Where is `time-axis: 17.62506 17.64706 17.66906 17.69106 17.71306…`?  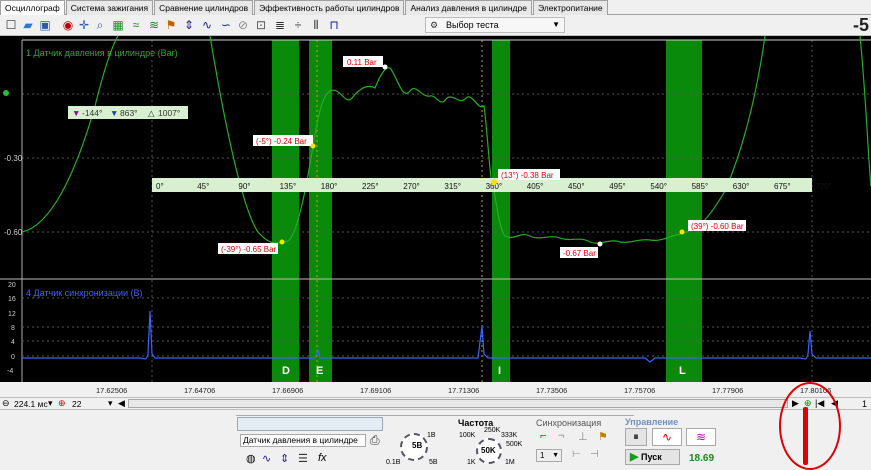 time-axis: 17.62506 17.64706 17.66906 17.69106 17.71306… is located at coordinates (463, 390).